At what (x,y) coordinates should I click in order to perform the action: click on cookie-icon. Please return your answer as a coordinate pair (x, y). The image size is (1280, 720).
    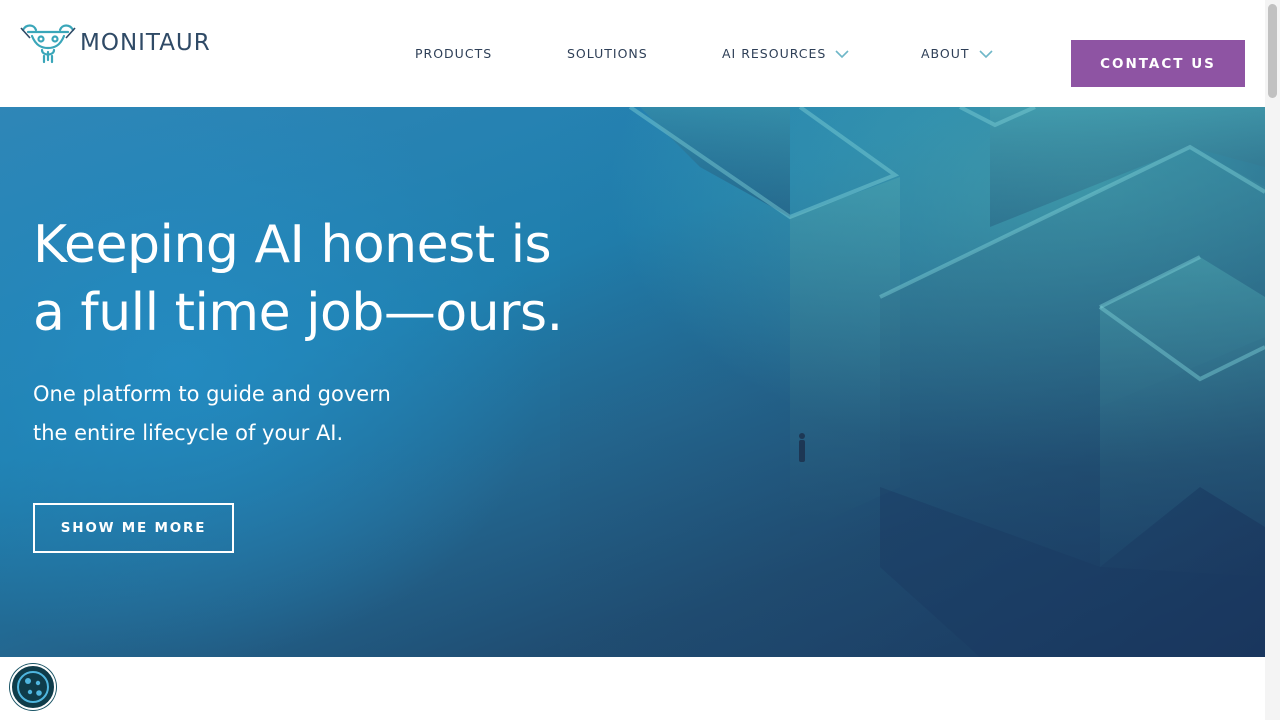
    Looking at the image, I should click on (33, 687).